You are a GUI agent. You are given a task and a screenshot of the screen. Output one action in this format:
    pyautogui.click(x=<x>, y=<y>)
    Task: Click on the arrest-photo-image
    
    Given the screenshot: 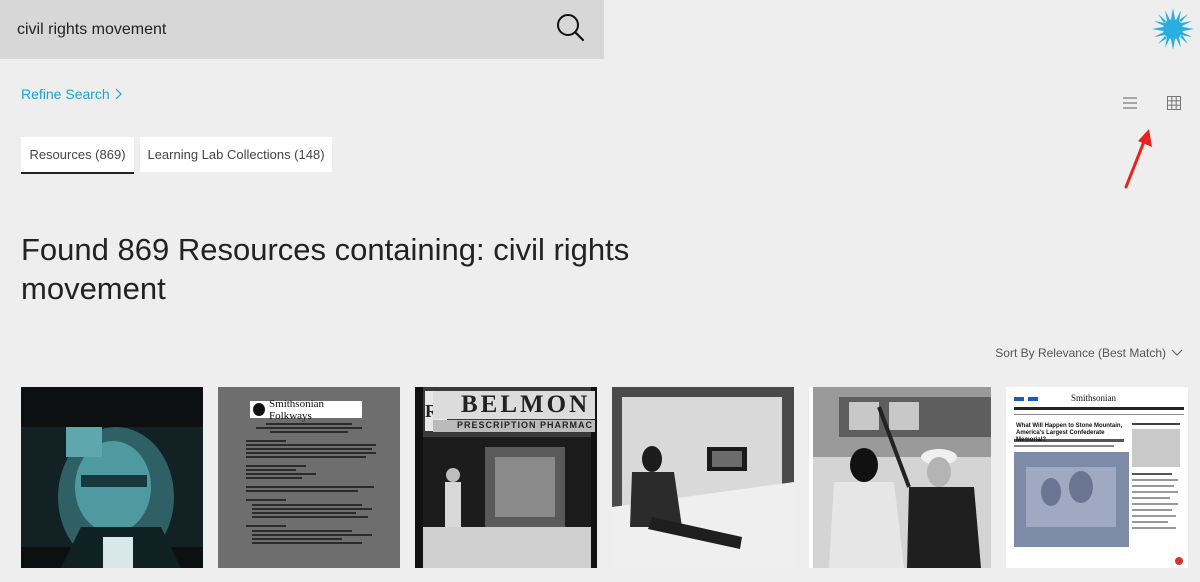 What is the action you would take?
    pyautogui.click(x=900, y=477)
    